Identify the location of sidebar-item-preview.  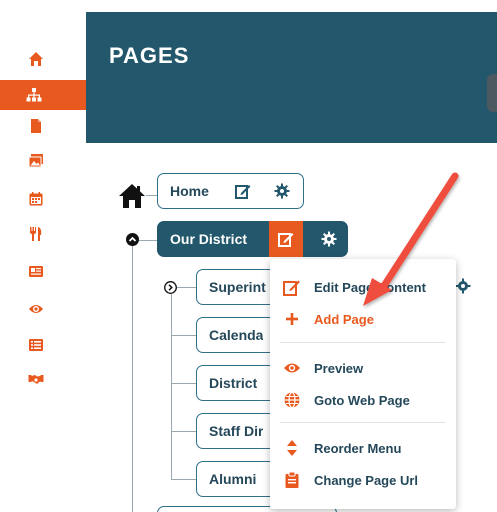
(36, 309).